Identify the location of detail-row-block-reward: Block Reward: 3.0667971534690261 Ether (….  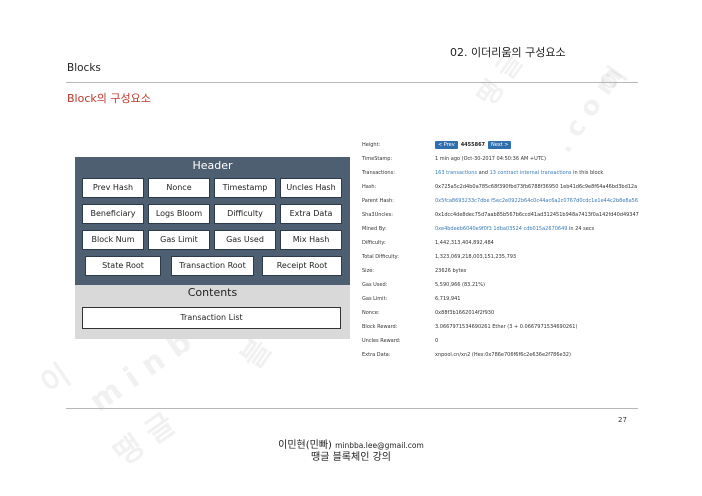
(502, 327).